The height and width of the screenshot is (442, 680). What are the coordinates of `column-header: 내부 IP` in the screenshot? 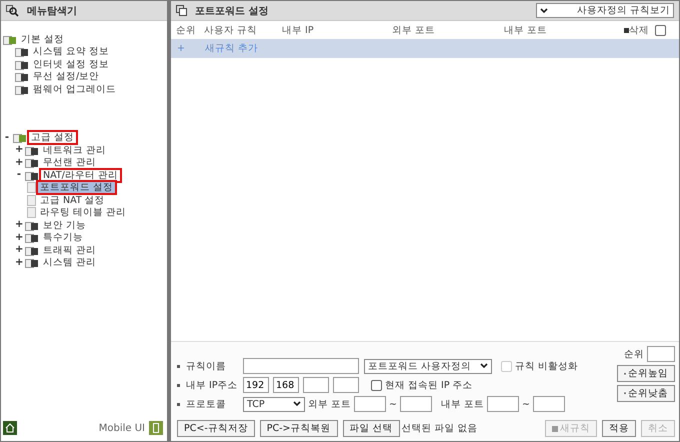 It's located at (298, 30).